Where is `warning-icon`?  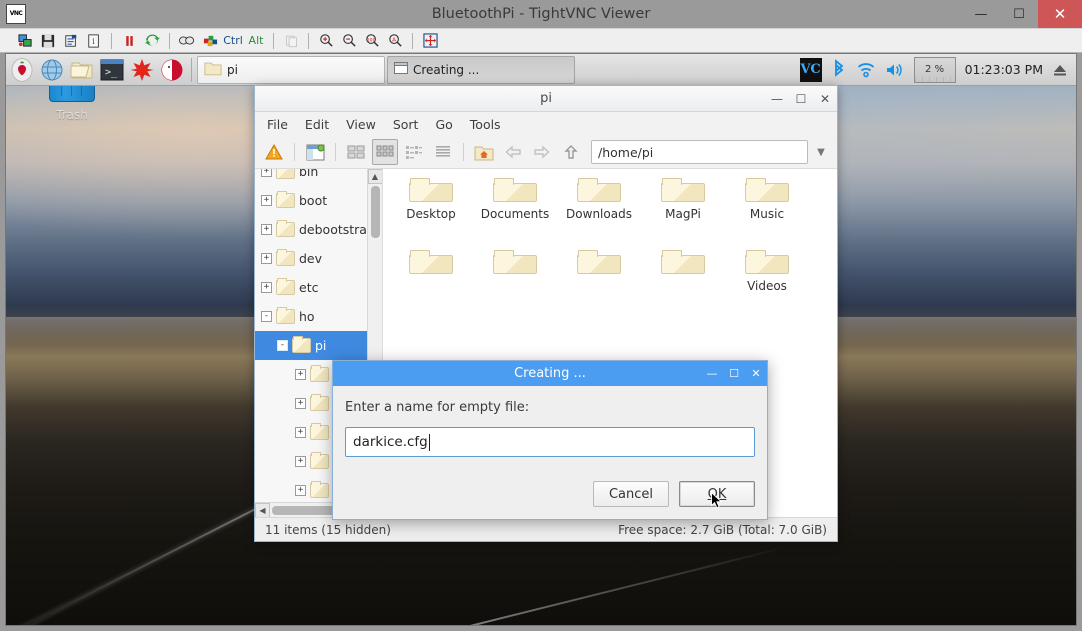
warning-icon is located at coordinates (274, 152).